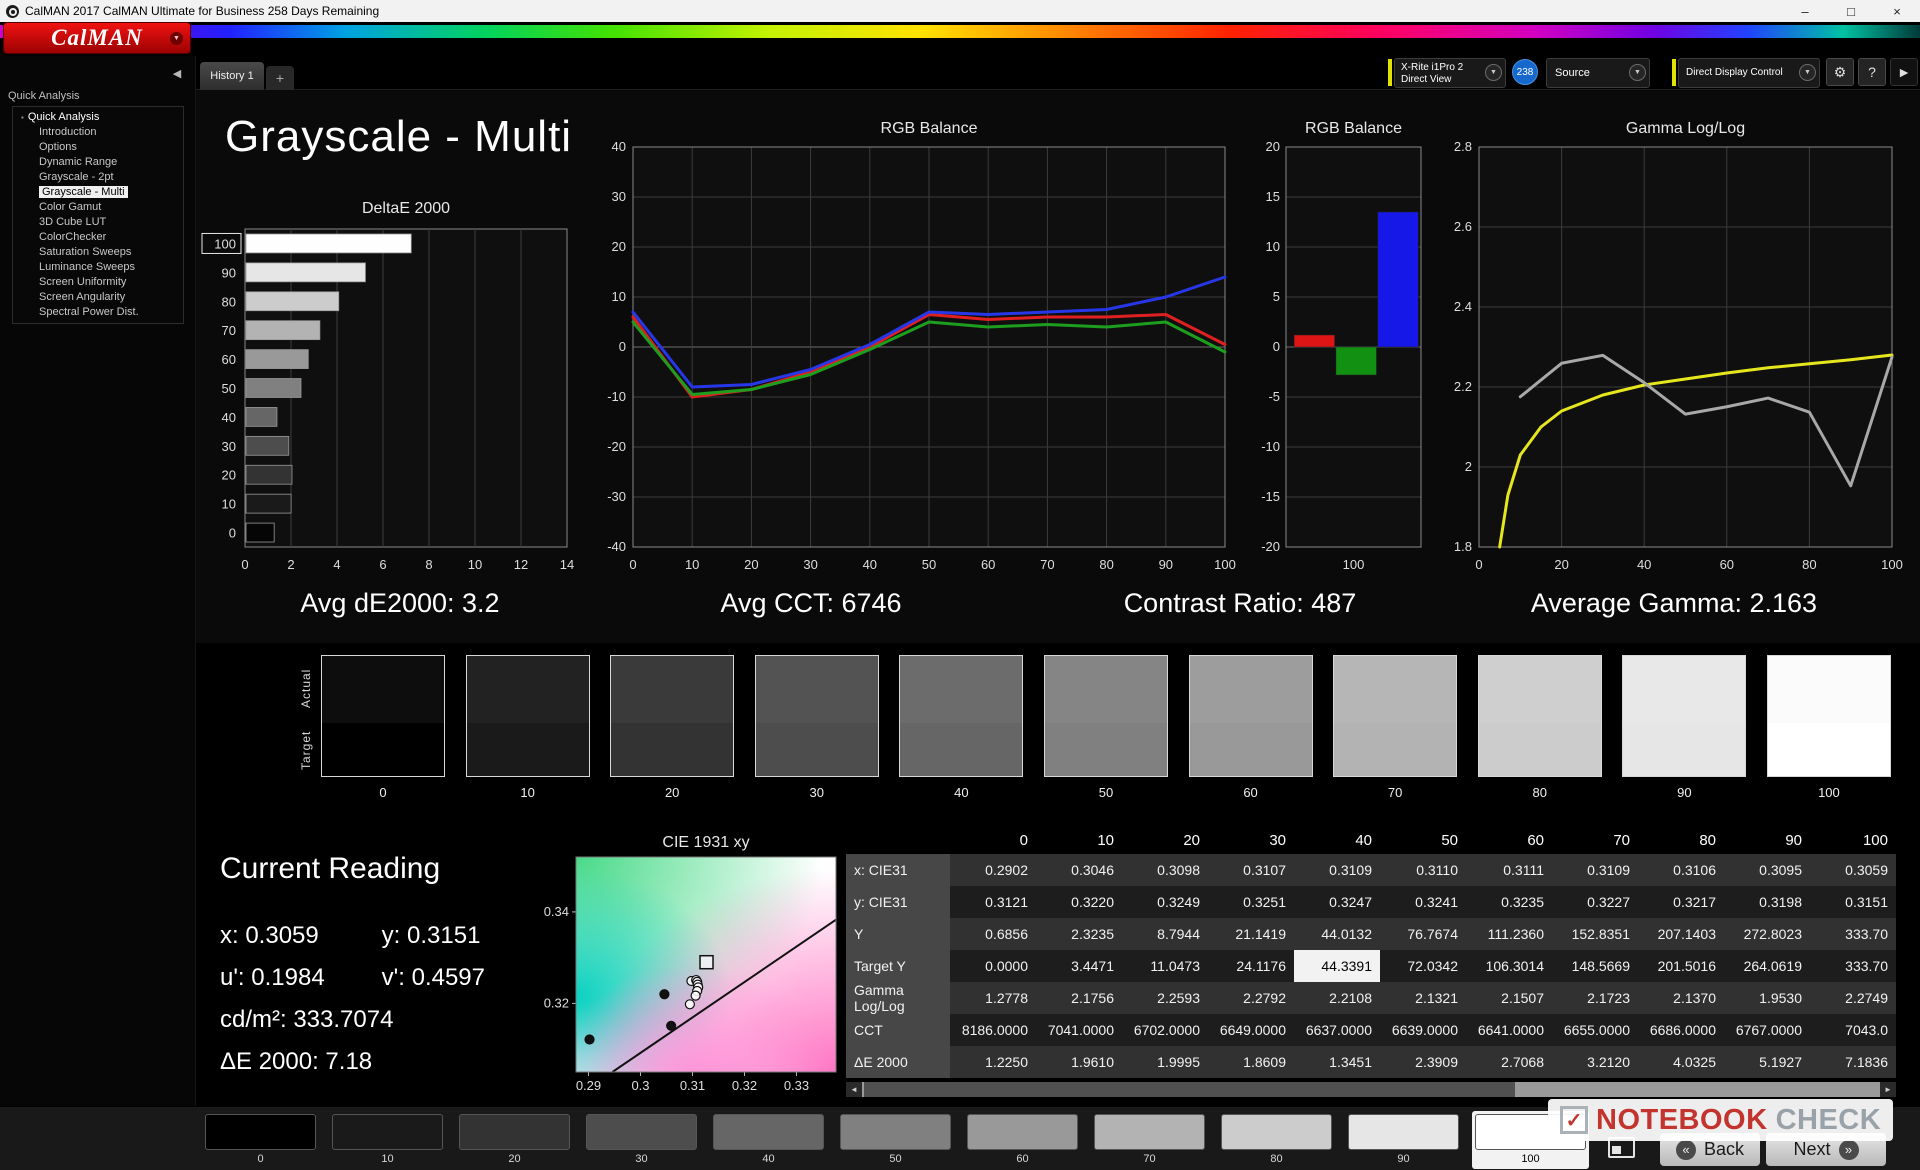  Describe the element at coordinates (1450, 73) in the screenshot. I see `meter-dropdown: X-Rite i1Pro 2 Direct View ▼` at that location.